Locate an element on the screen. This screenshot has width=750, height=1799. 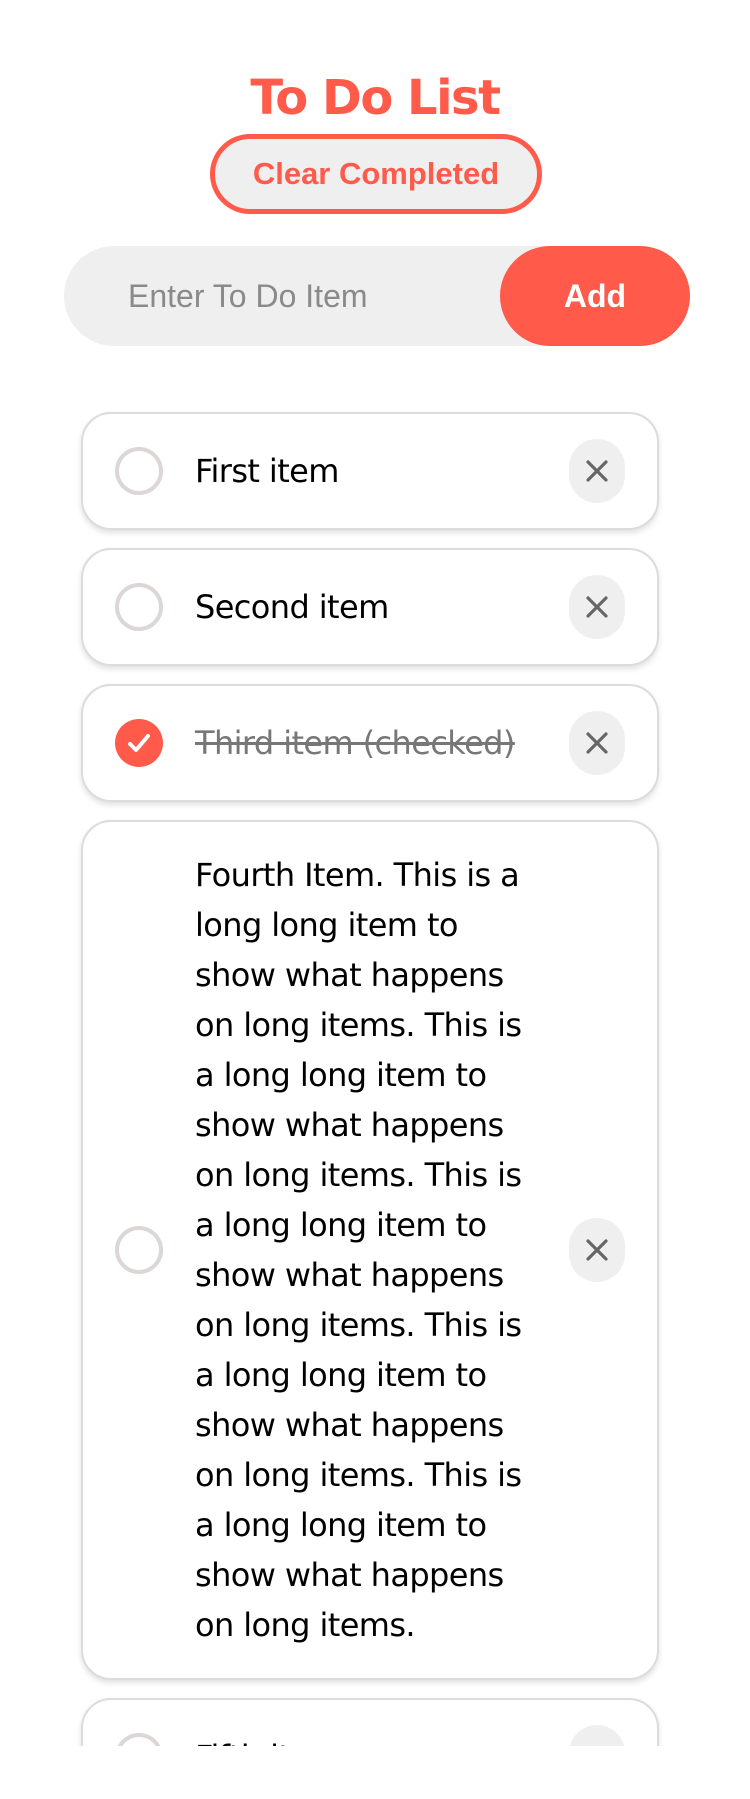
checkmark-icon is located at coordinates (139, 743).